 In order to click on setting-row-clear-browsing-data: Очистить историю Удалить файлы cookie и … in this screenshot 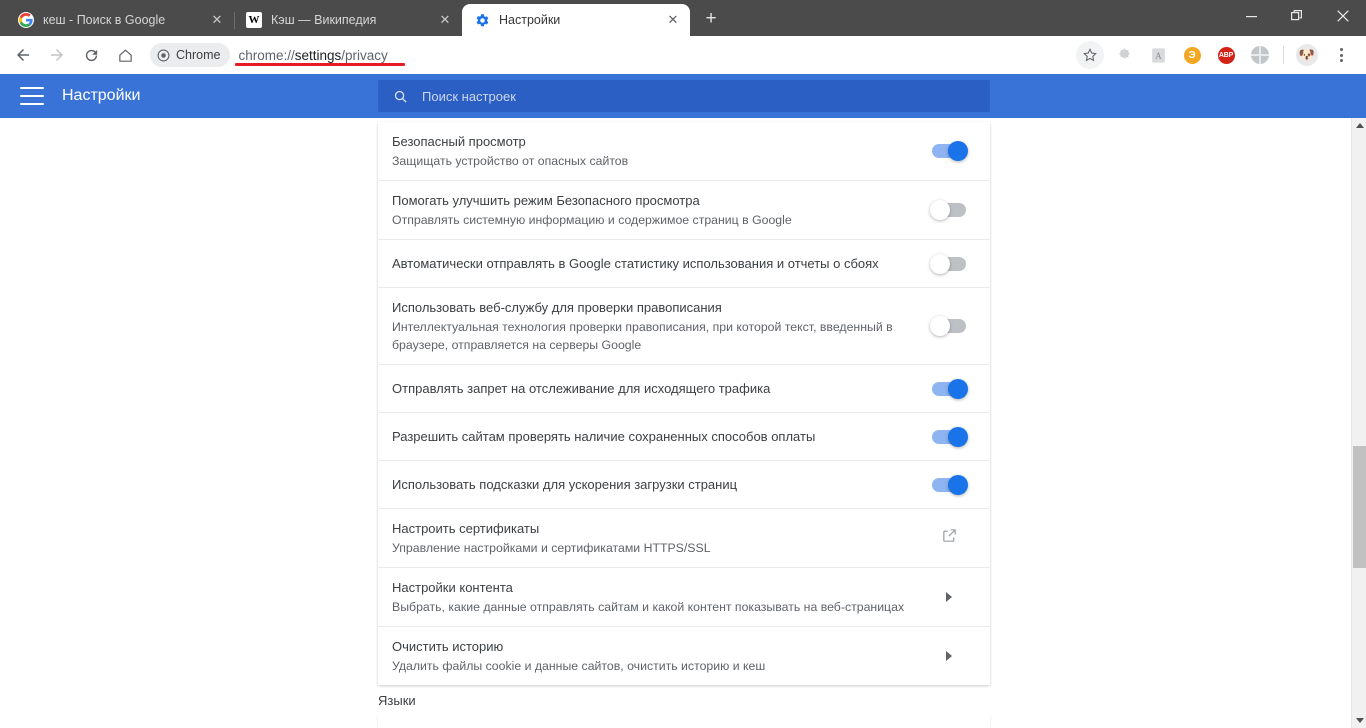, I will do `click(684, 656)`.